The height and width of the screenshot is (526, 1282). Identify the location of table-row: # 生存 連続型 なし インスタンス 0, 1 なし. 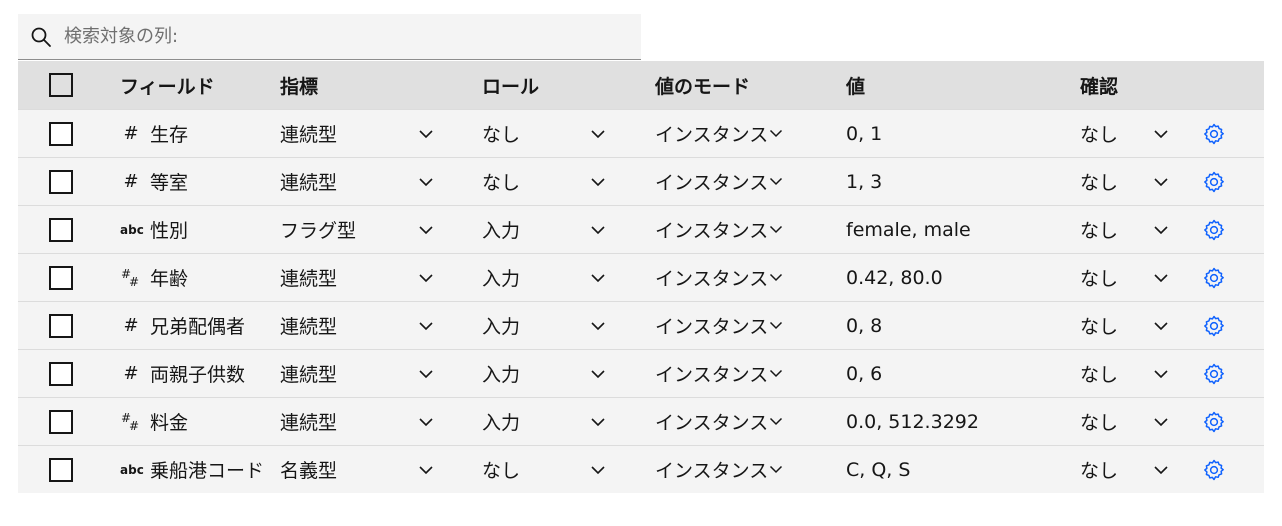
(641, 133).